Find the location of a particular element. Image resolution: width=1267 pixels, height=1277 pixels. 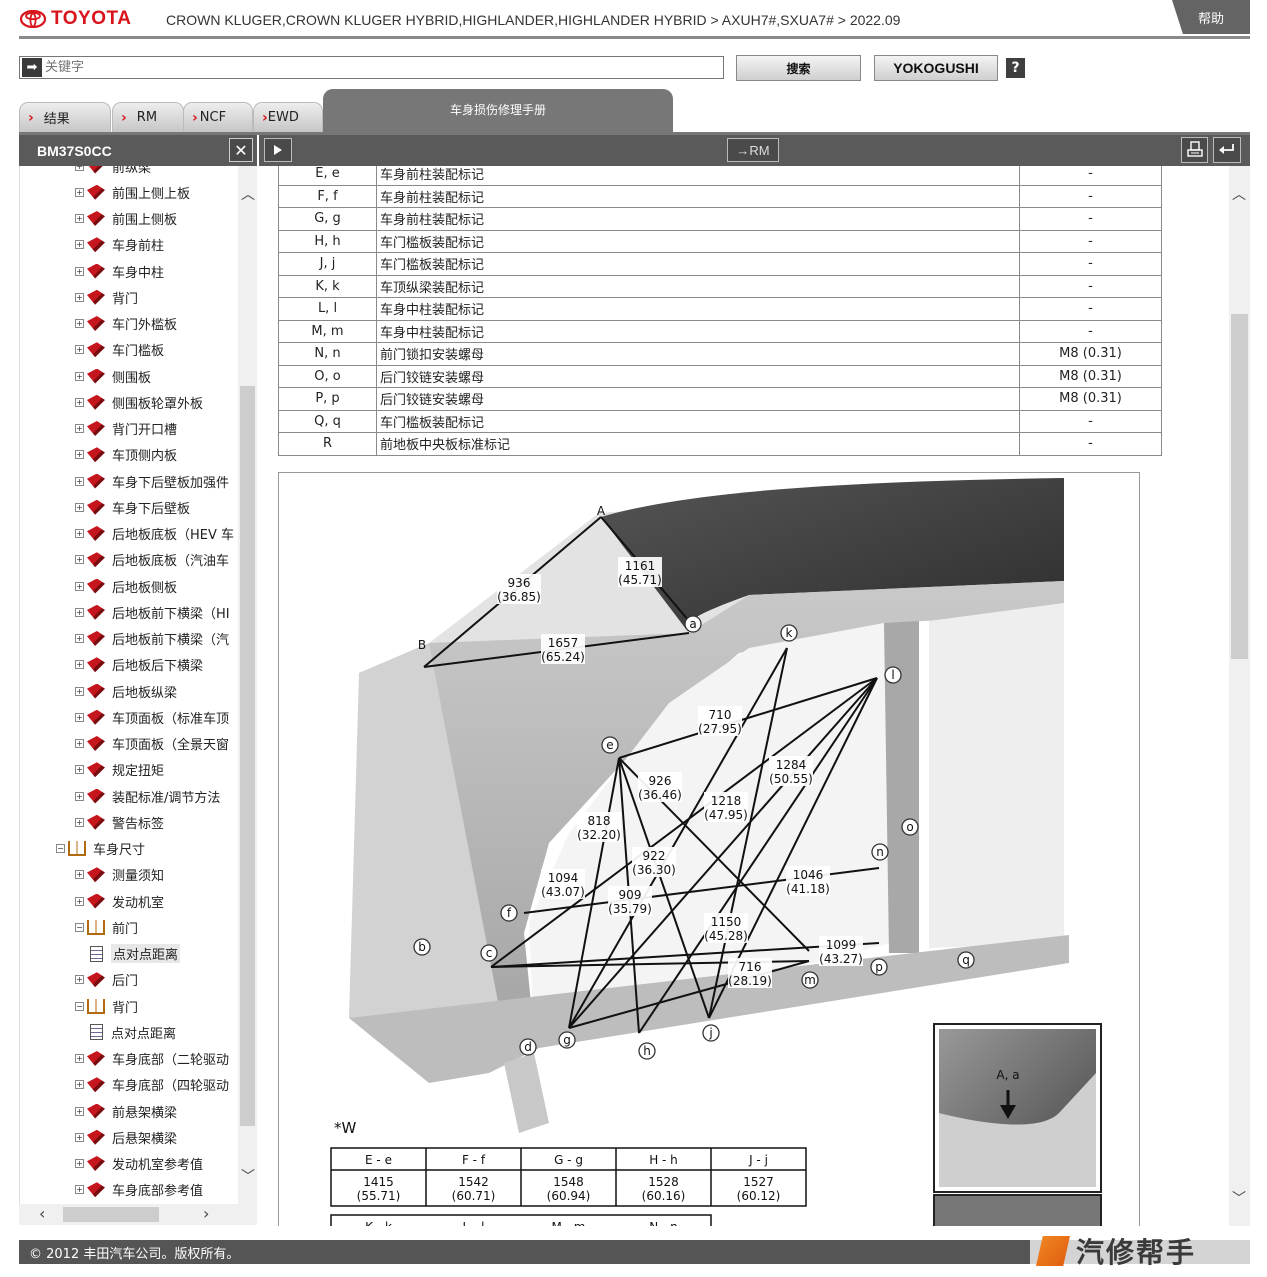

tree-item: + 警告标签 is located at coordinates (119, 822).